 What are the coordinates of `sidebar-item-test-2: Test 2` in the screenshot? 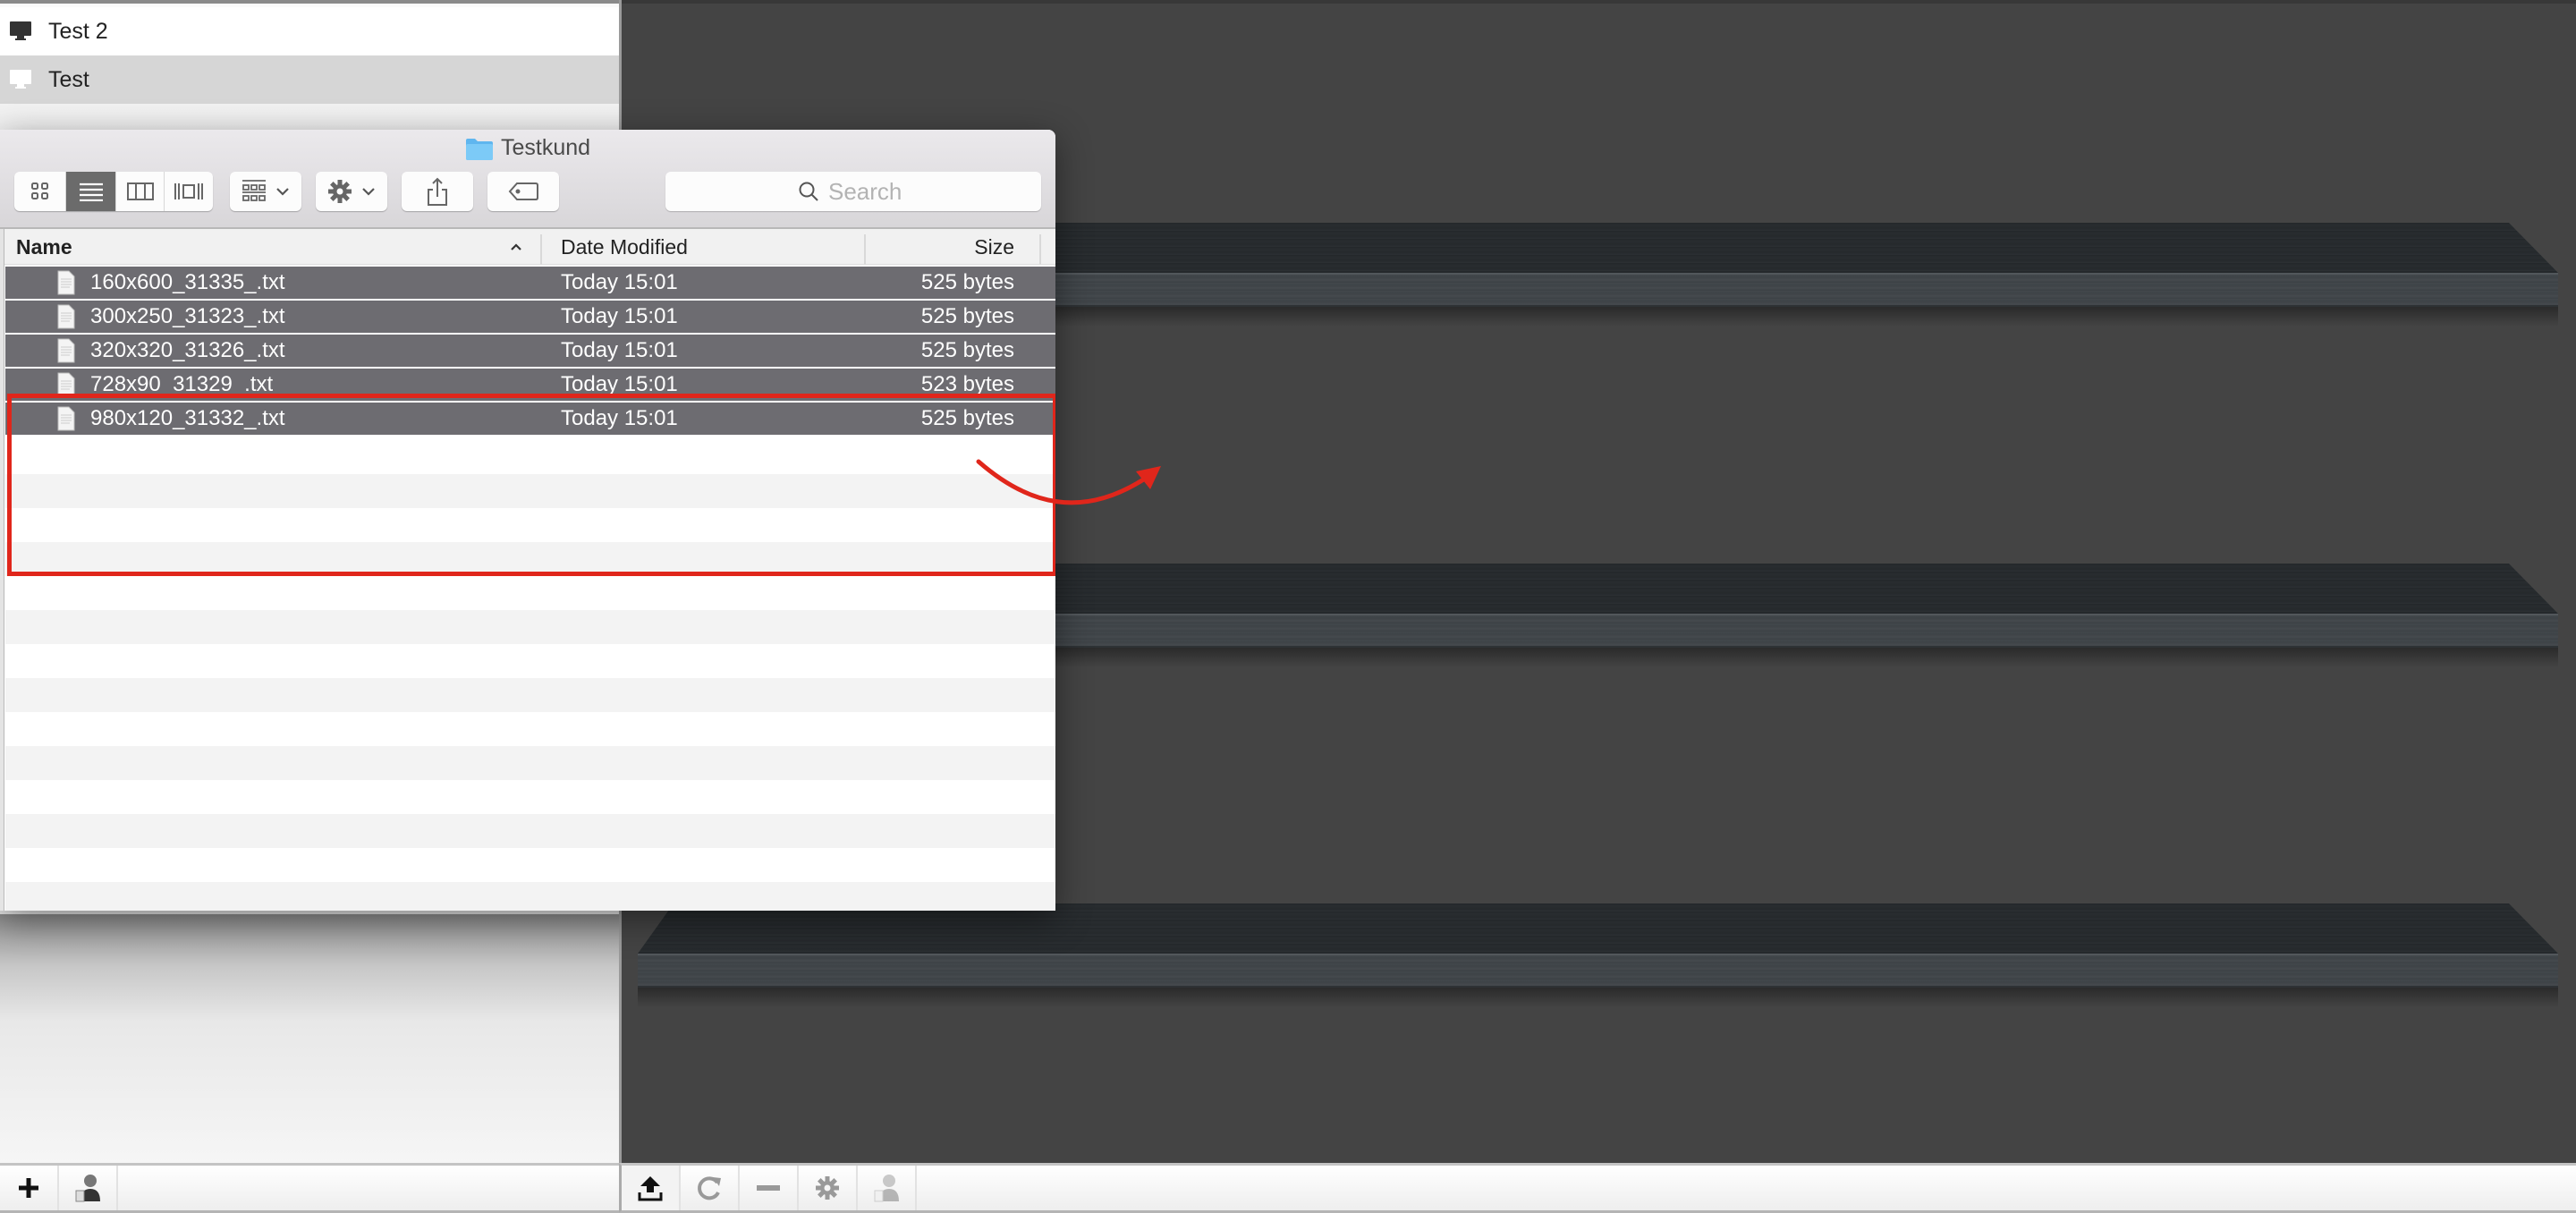 It's located at (309, 31).